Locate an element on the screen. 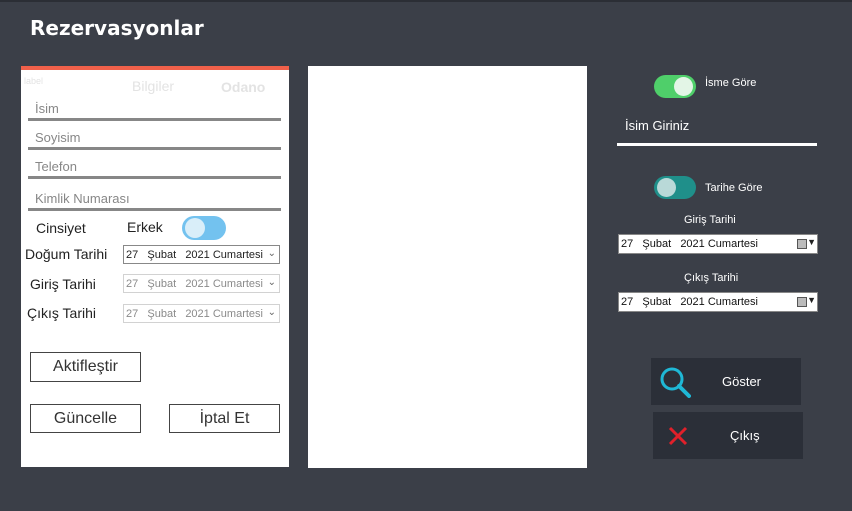 The image size is (852, 511). gender-toggle-knob is located at coordinates (195, 228).